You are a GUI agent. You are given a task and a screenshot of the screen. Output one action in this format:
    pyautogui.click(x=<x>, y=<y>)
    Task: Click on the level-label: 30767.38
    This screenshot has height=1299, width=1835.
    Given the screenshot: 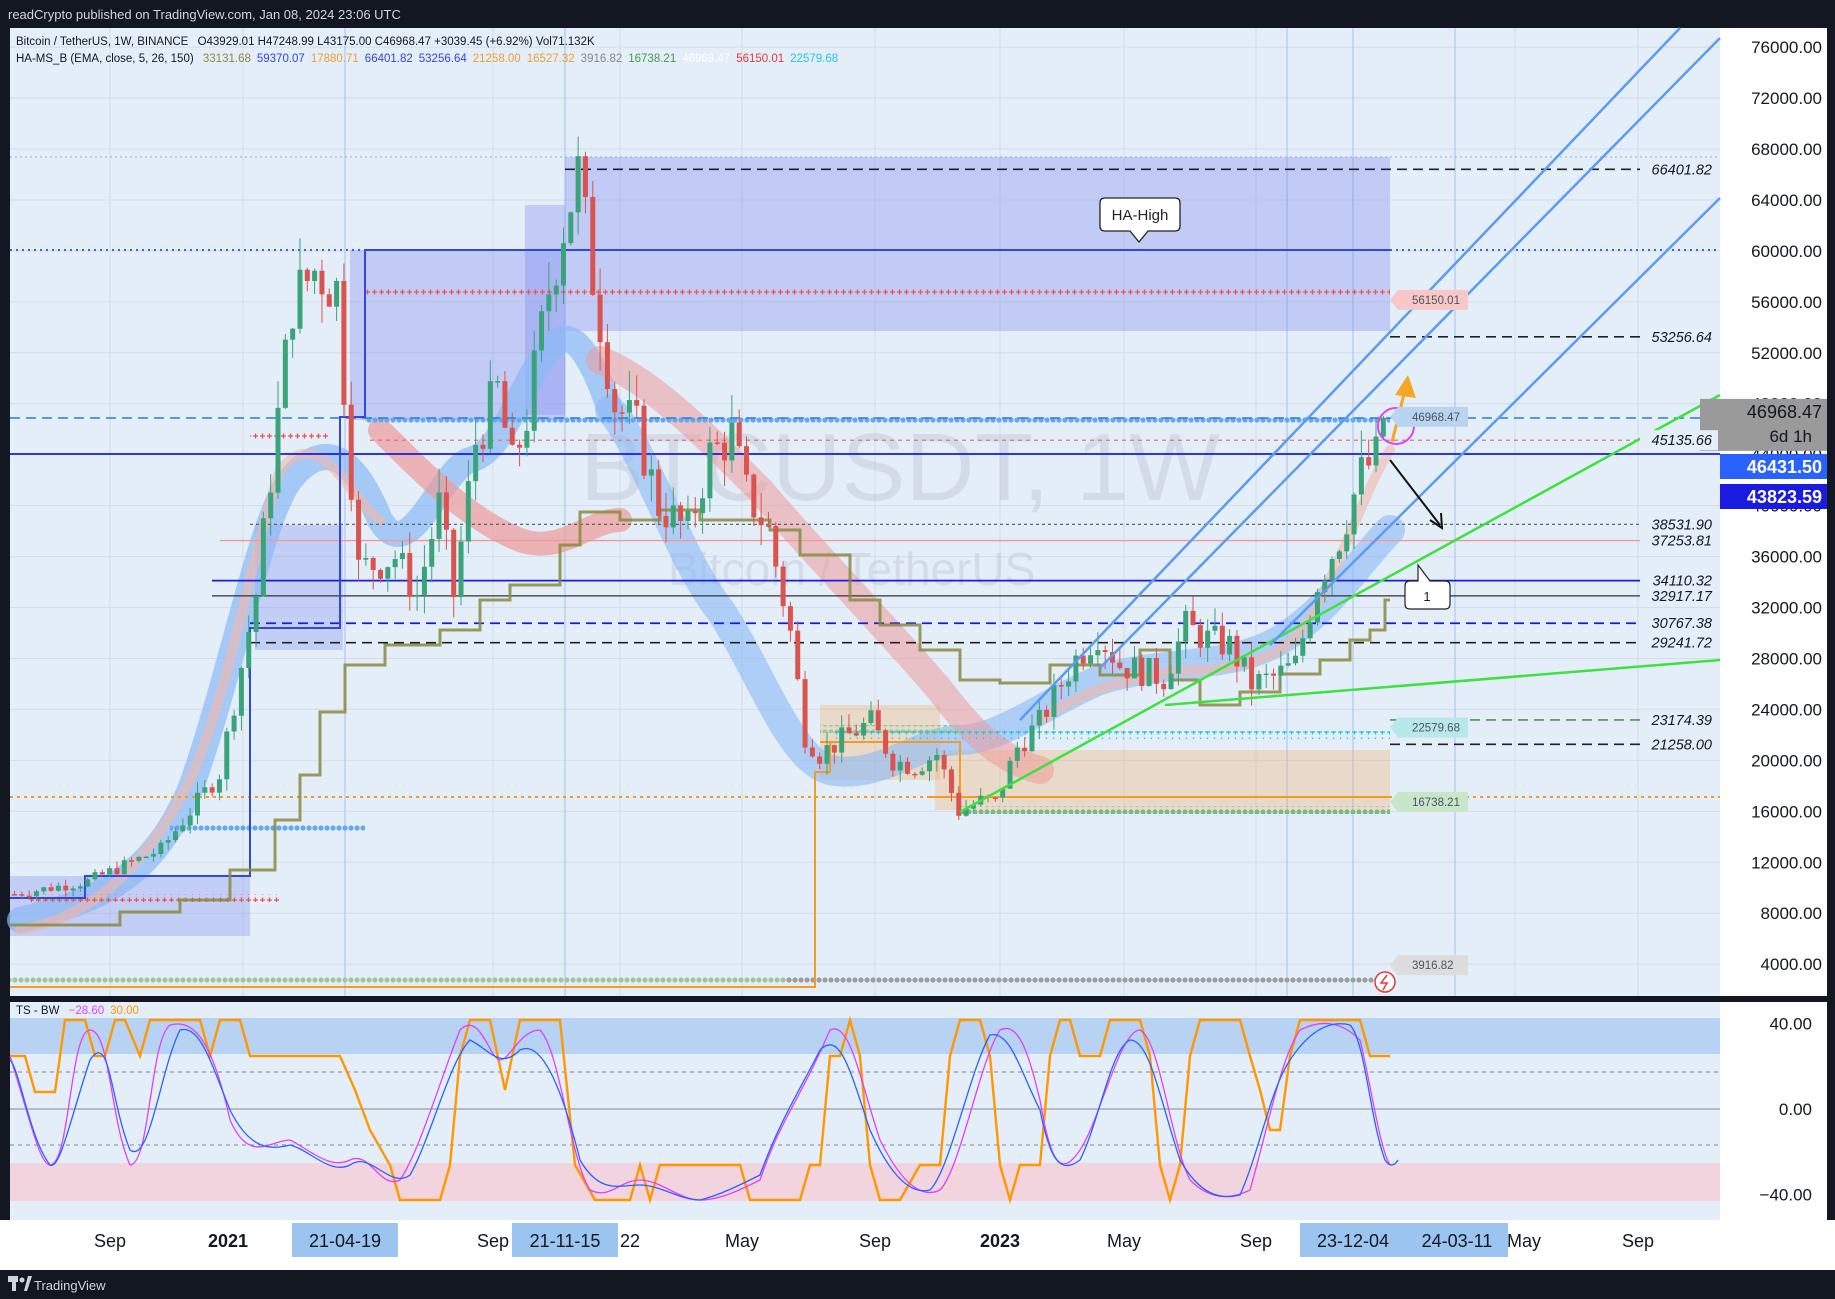 What is the action you would take?
    pyautogui.click(x=1682, y=624)
    